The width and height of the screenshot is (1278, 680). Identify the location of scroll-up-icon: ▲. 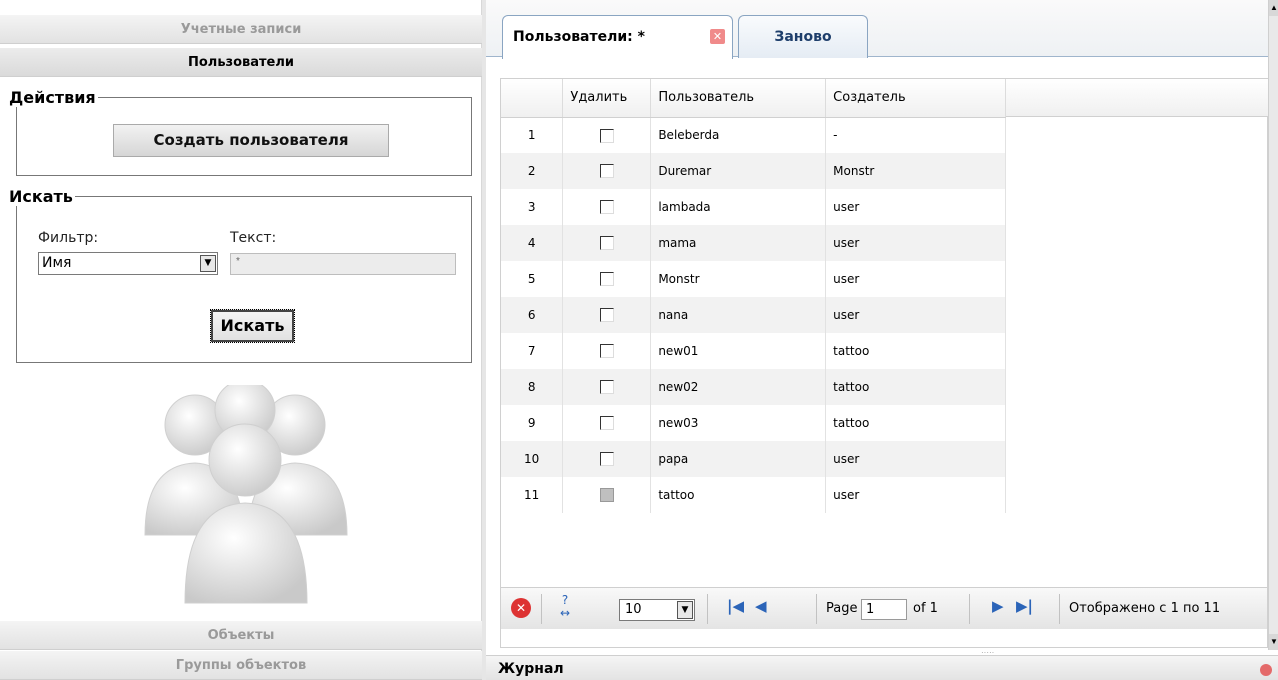
(1273, 8).